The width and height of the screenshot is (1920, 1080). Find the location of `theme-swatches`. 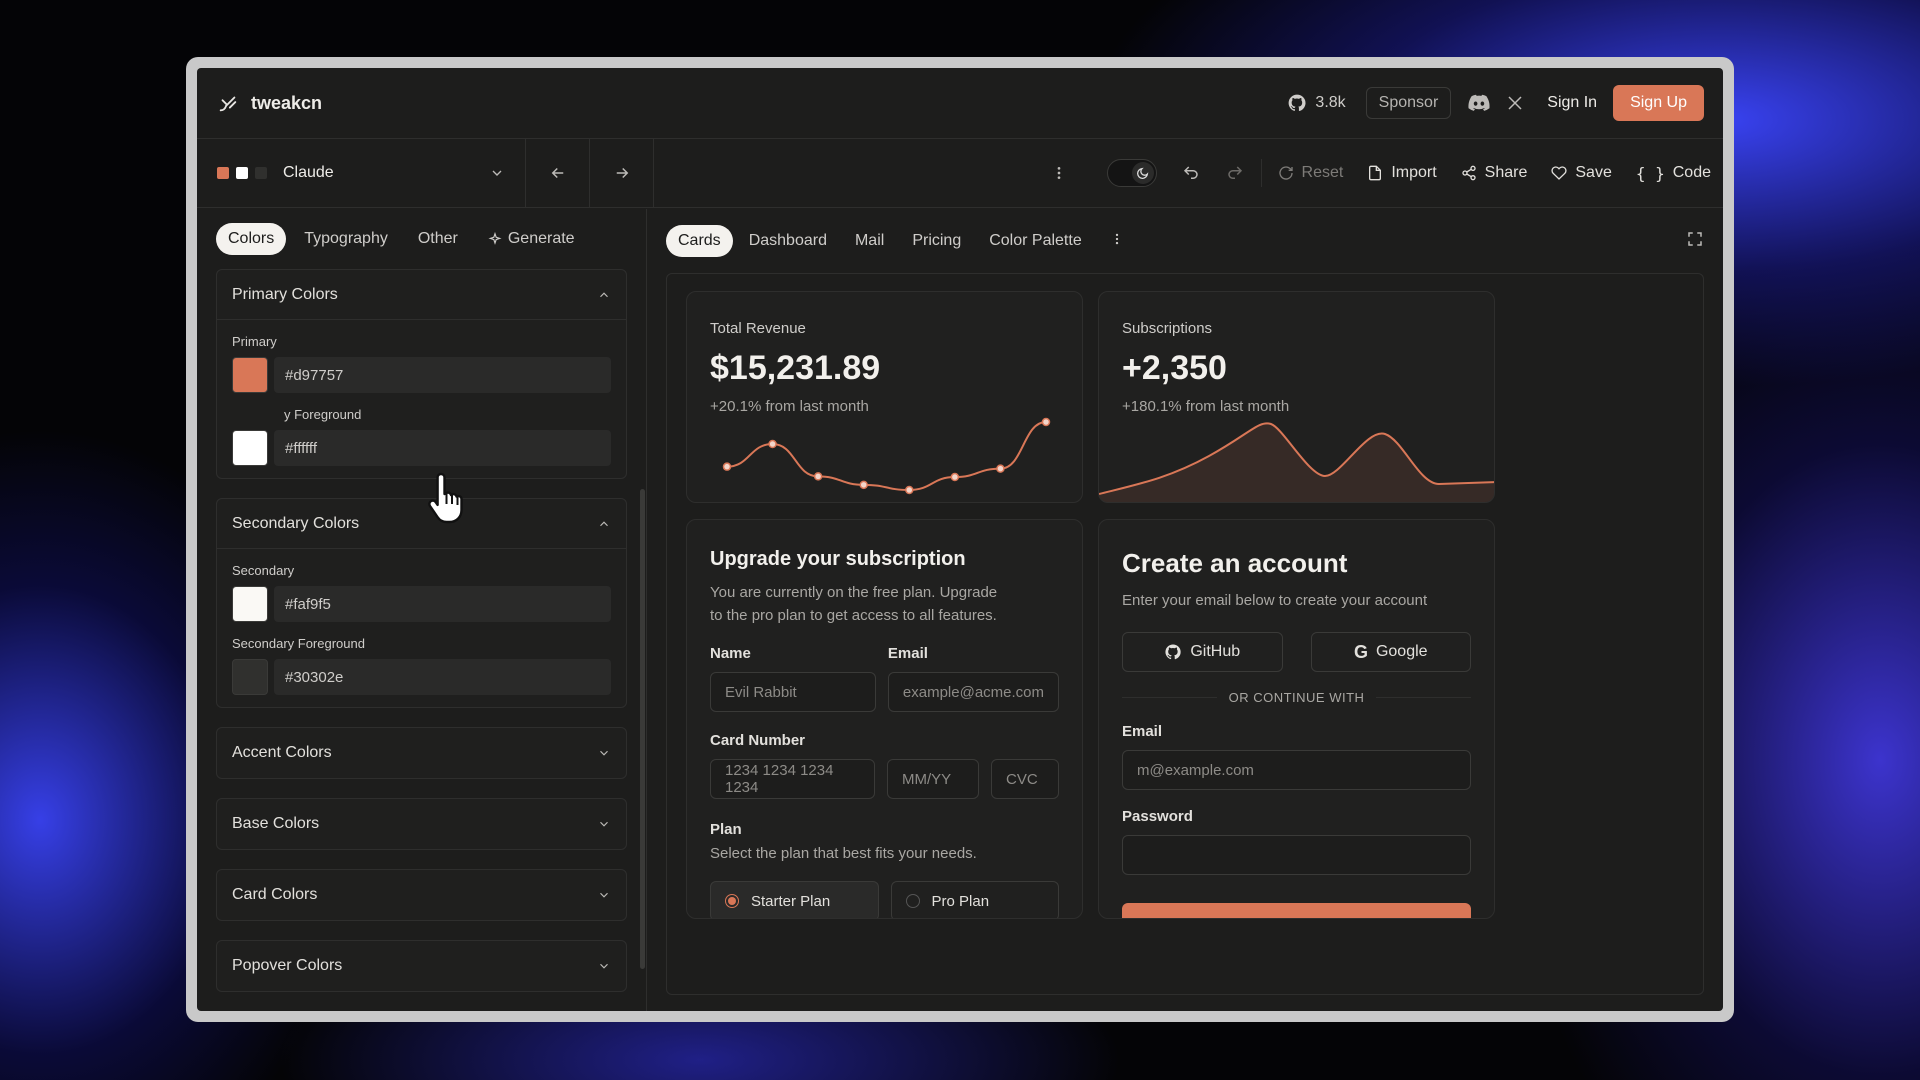

theme-swatches is located at coordinates (242, 173).